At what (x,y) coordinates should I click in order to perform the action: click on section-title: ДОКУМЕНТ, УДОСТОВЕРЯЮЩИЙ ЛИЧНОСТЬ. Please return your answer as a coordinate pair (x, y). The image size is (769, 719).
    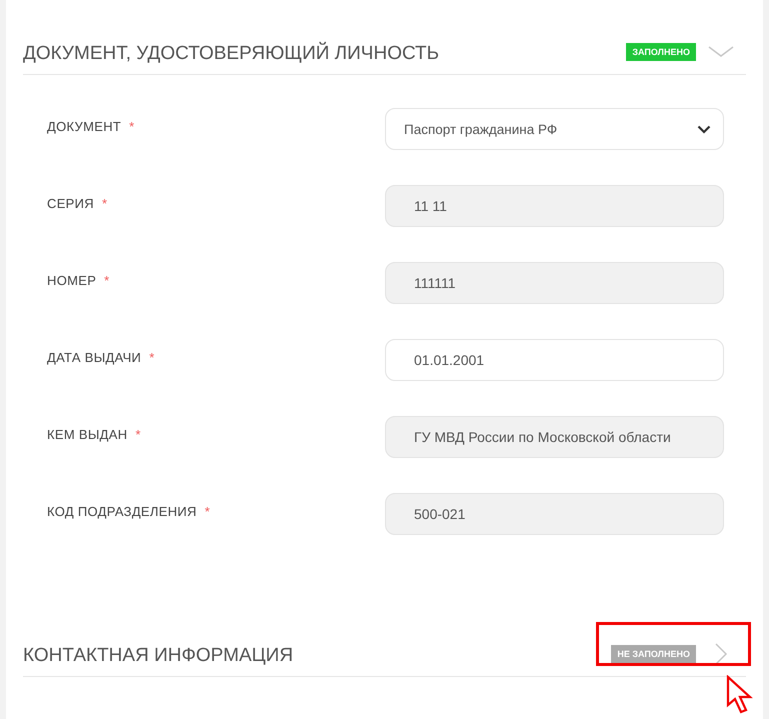
    Looking at the image, I should click on (324, 52).